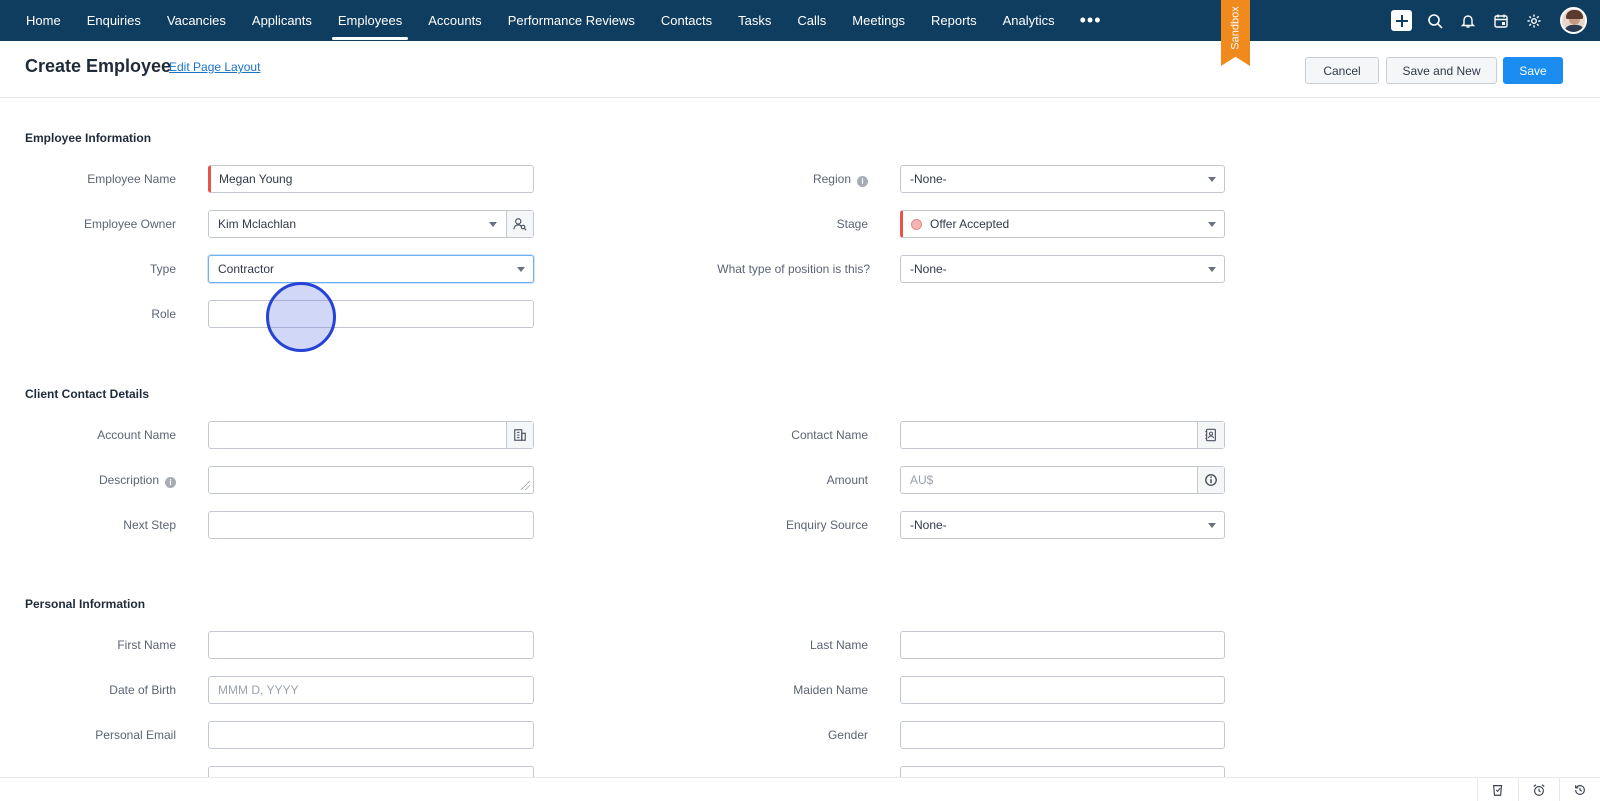 This screenshot has height=801, width=1600. What do you see at coordinates (519, 224) in the screenshot?
I see `user-lookup-icon` at bounding box center [519, 224].